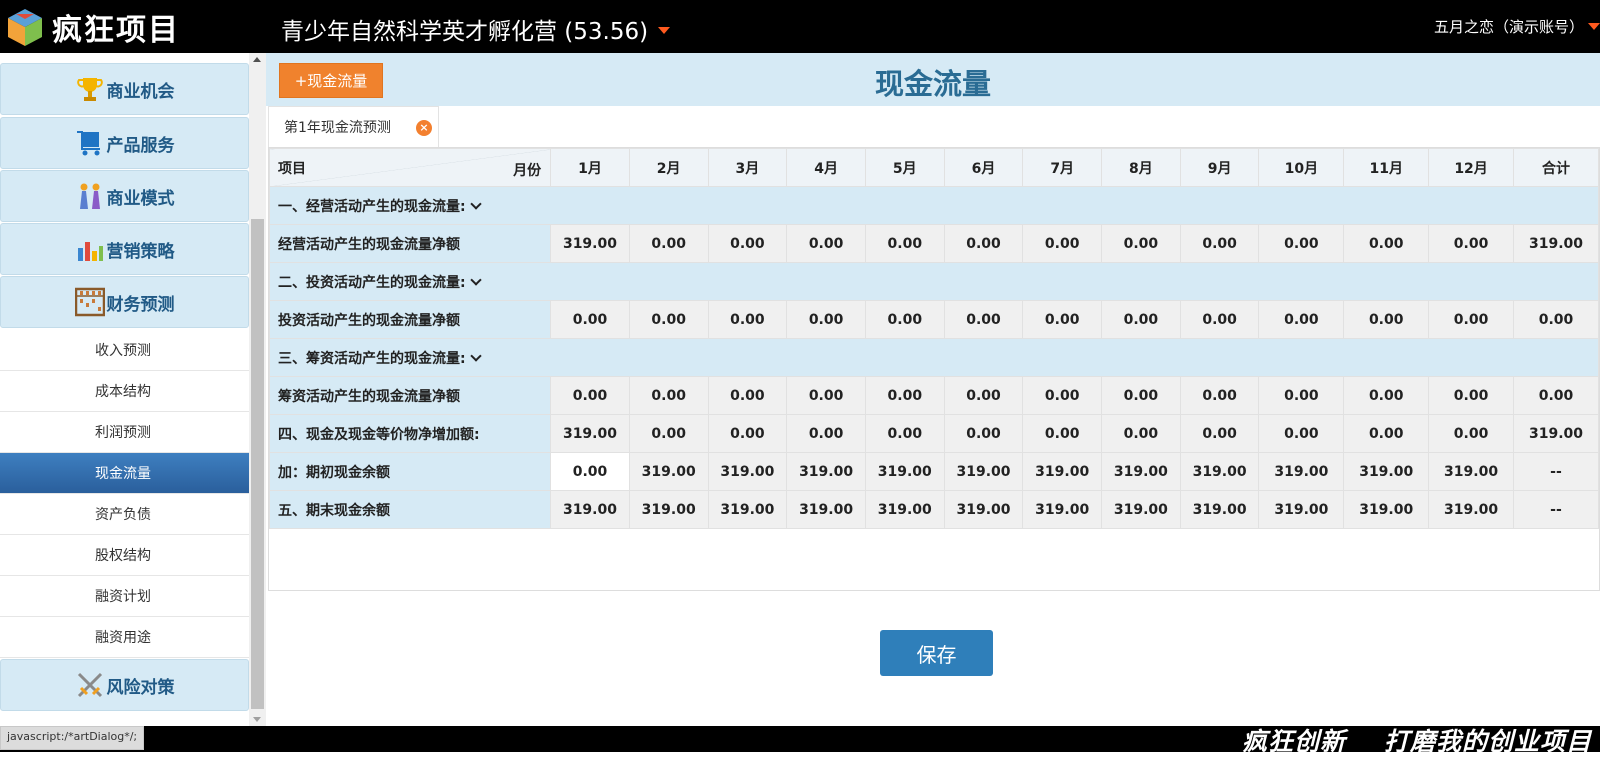 This screenshot has width=1600, height=758. Describe the element at coordinates (410, 167) in the screenshot. I see `item-month-header: 项目 月份` at that location.